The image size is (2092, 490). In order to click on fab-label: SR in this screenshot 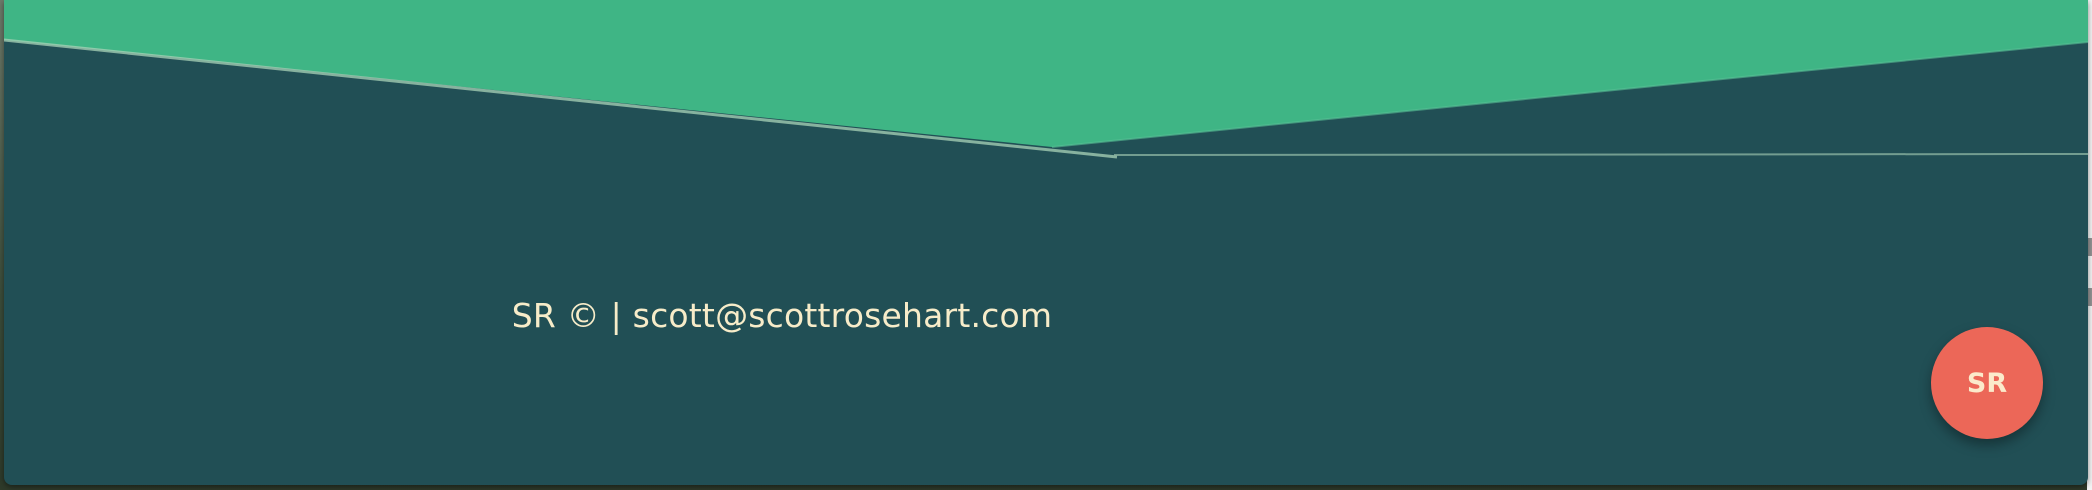, I will do `click(1987, 383)`.